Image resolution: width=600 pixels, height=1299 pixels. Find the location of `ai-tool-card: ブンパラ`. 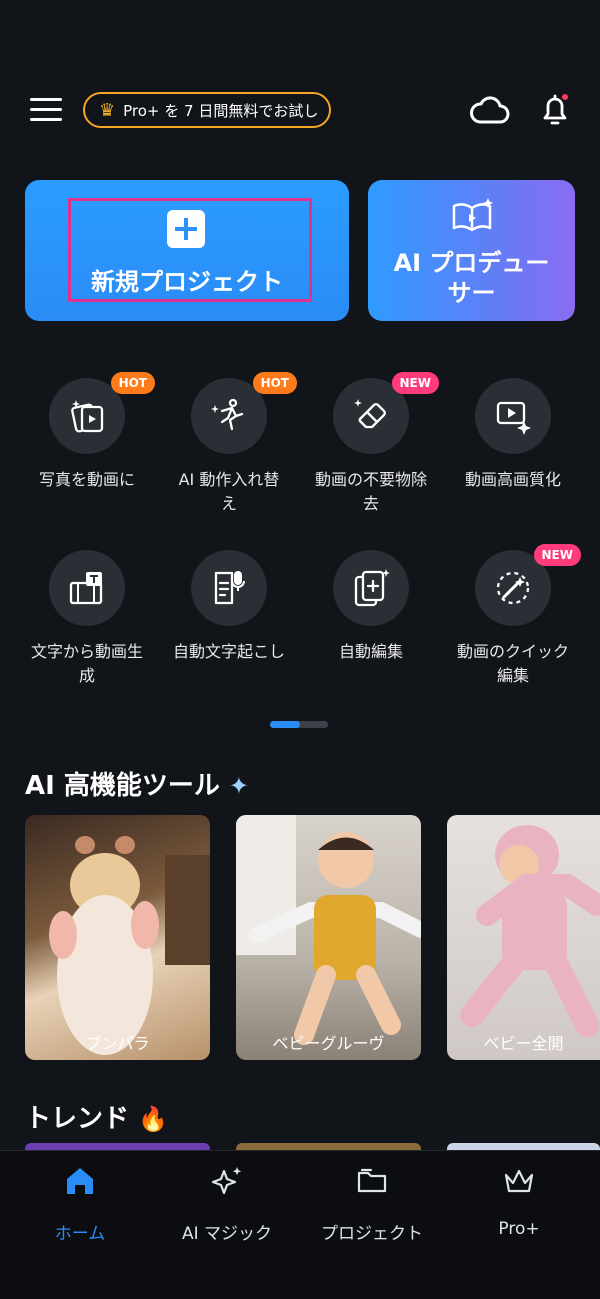

ai-tool-card: ブンパラ is located at coordinates (117, 937).